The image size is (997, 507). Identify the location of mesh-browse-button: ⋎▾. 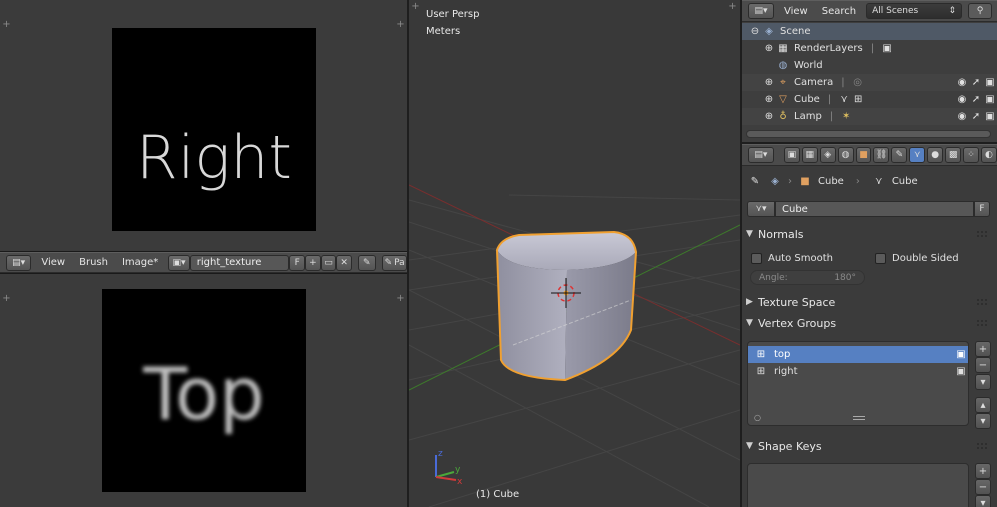
(761, 209).